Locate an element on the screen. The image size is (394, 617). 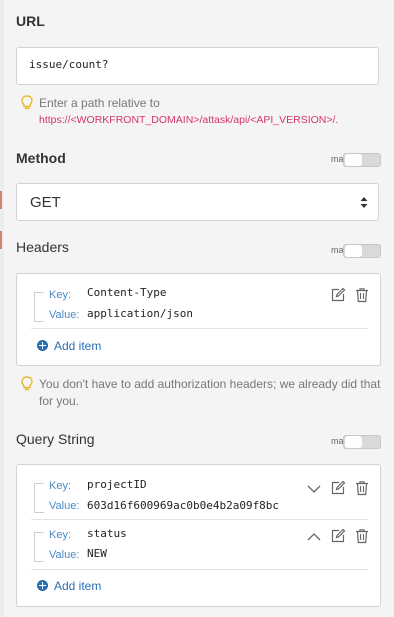
method-map-toggle is located at coordinates (362, 160).